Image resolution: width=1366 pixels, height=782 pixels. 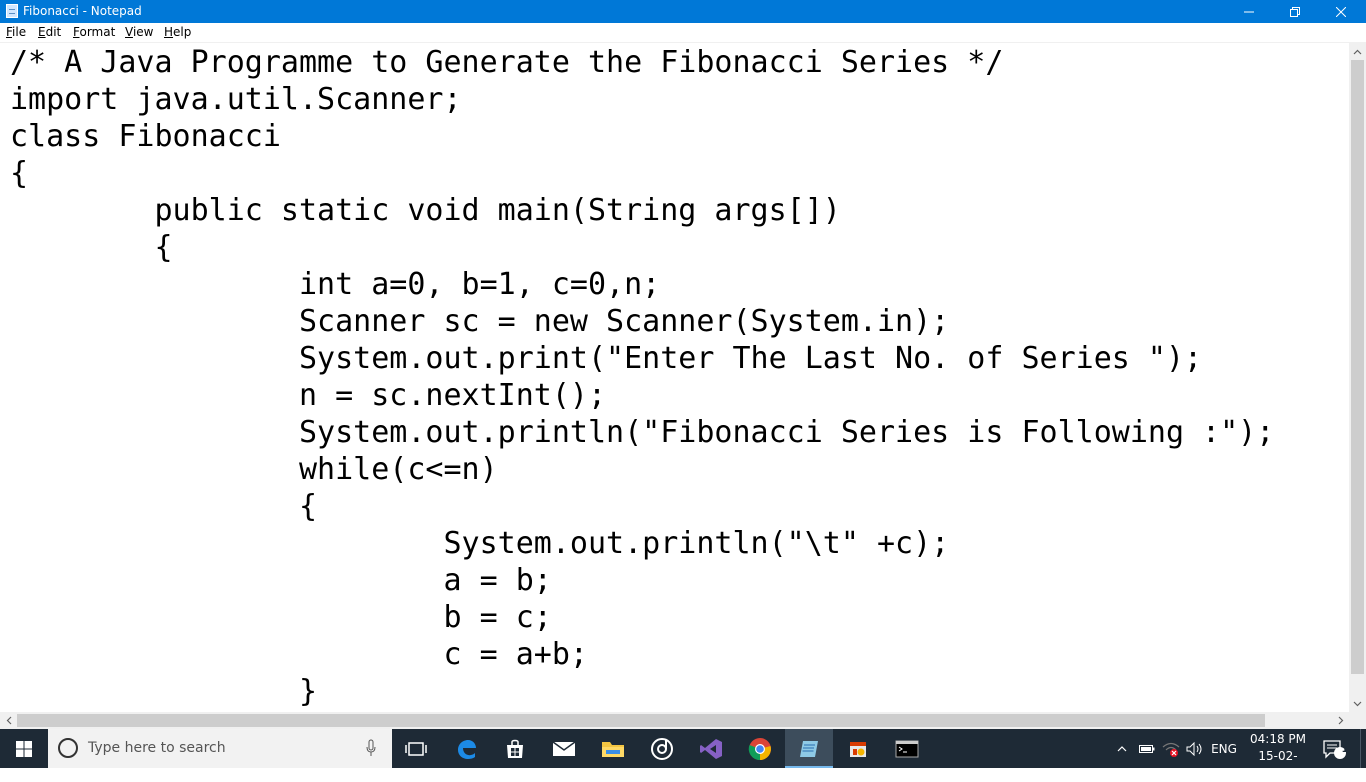 I want to click on command-prompt-icon, so click(x=907, y=748).